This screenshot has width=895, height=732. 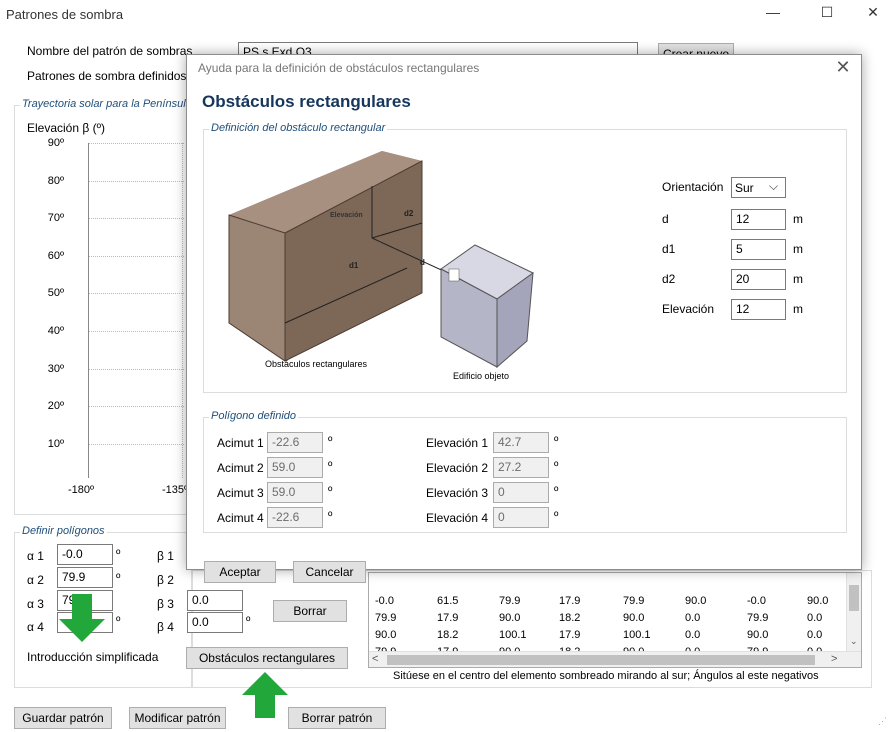 I want to click on y-tick-label: 70º, so click(x=55, y=218).